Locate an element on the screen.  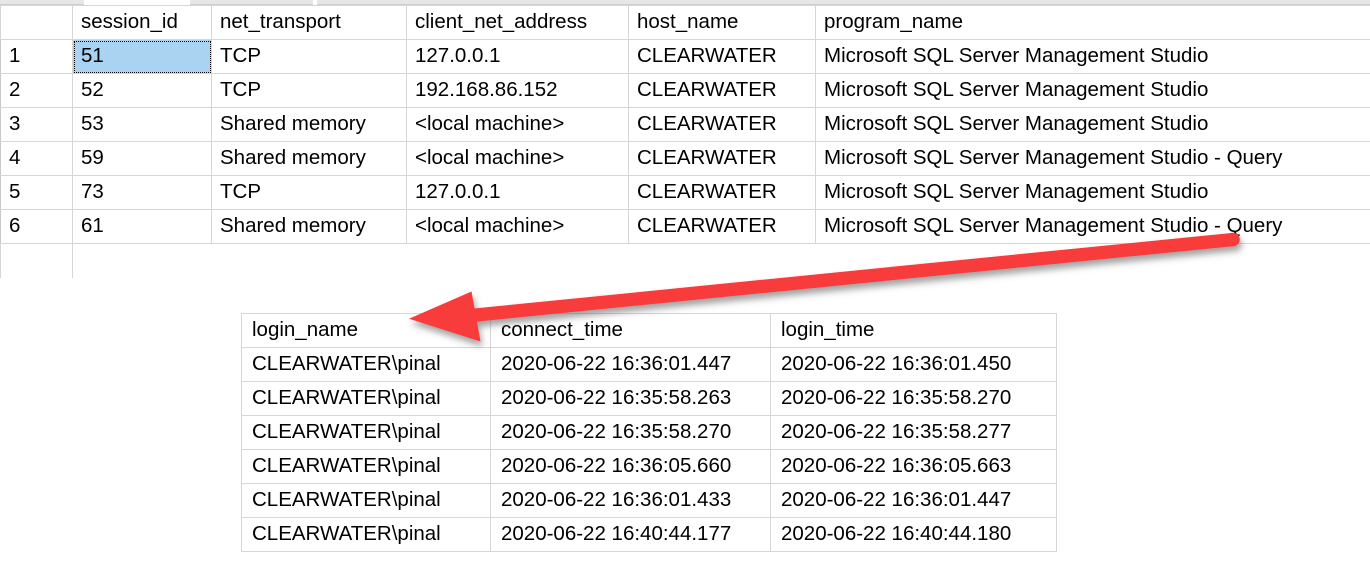
column-header-rownum is located at coordinates (36, 22).